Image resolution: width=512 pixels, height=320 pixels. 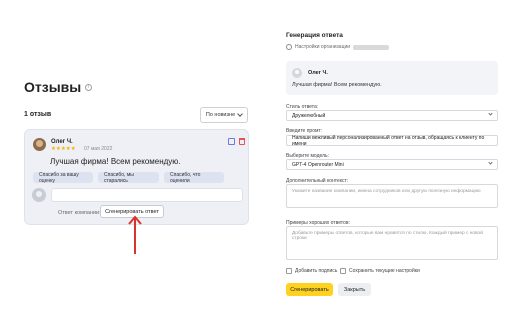 I want to click on sort-label: По новизне, so click(x=220, y=115).